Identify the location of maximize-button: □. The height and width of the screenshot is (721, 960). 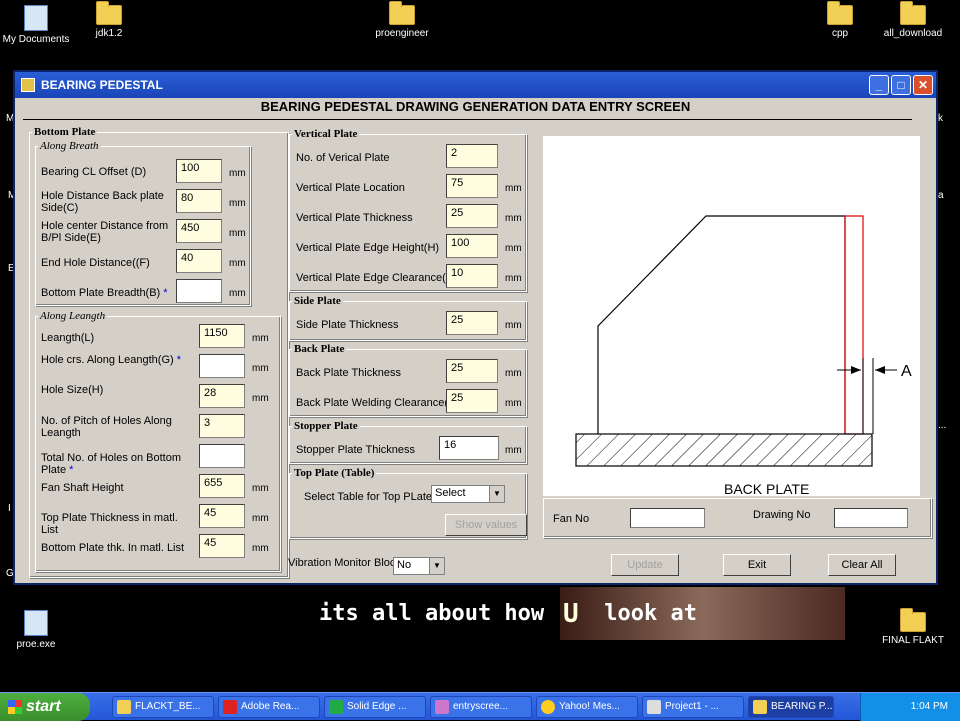
(901, 85).